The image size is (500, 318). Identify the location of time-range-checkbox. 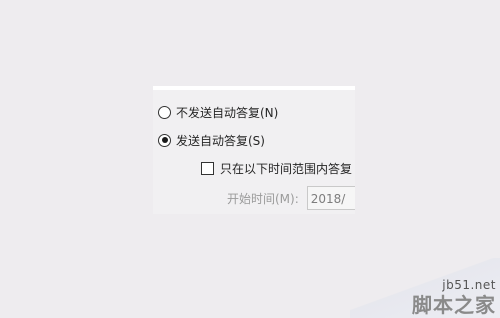
(207, 168).